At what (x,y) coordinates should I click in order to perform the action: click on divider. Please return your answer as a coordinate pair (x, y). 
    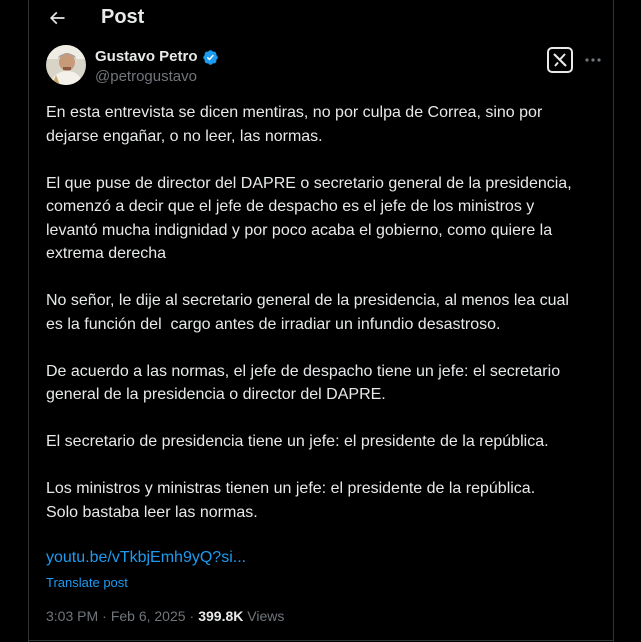
    Looking at the image, I should click on (321, 640).